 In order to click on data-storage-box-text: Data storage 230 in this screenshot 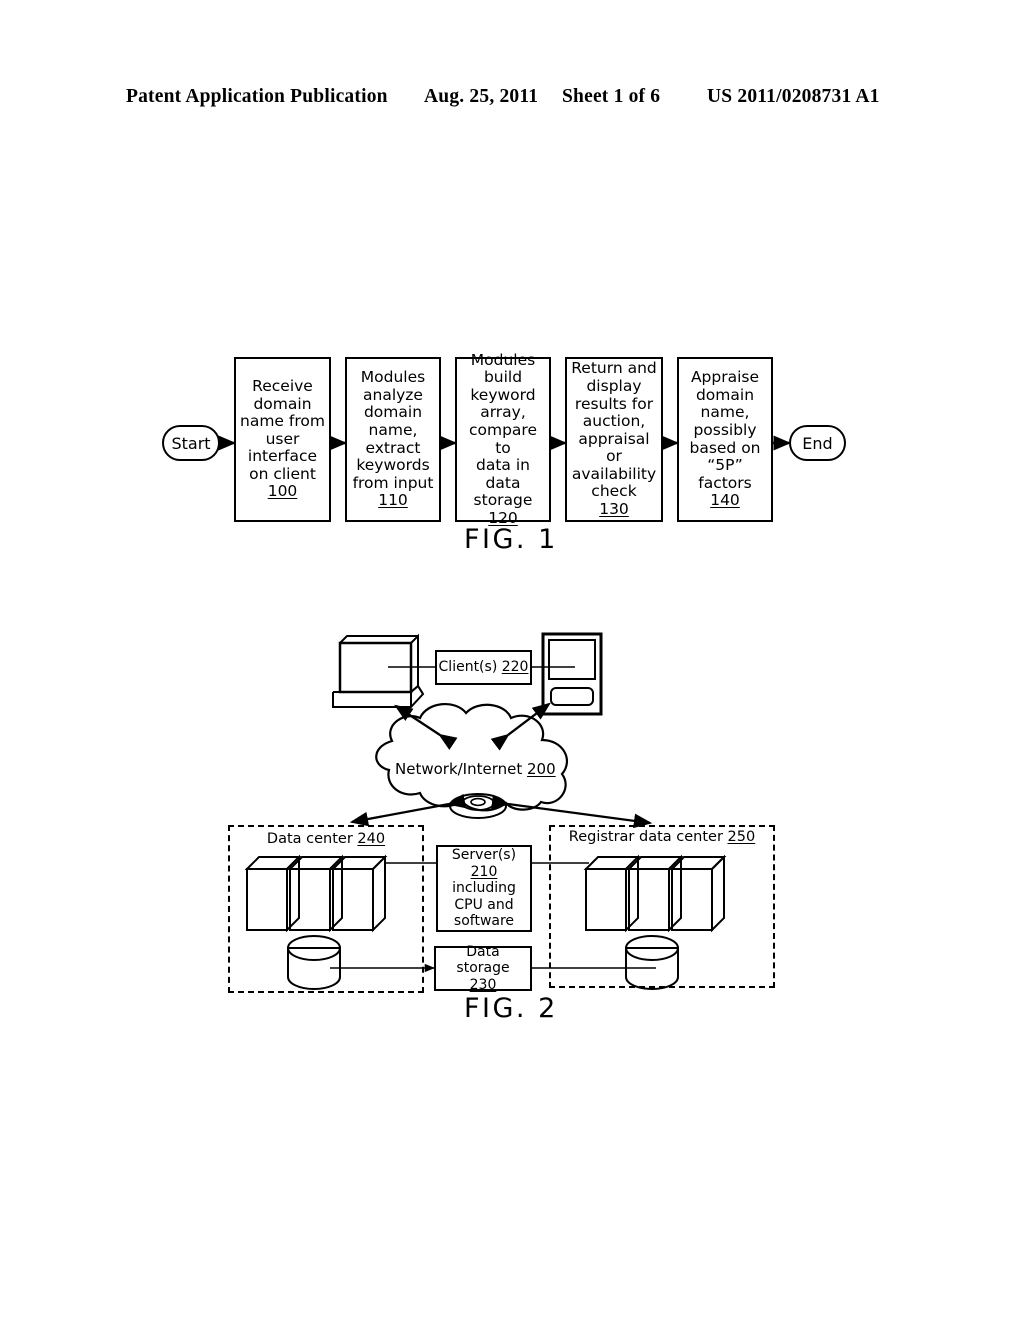, I will do `click(483, 968)`.